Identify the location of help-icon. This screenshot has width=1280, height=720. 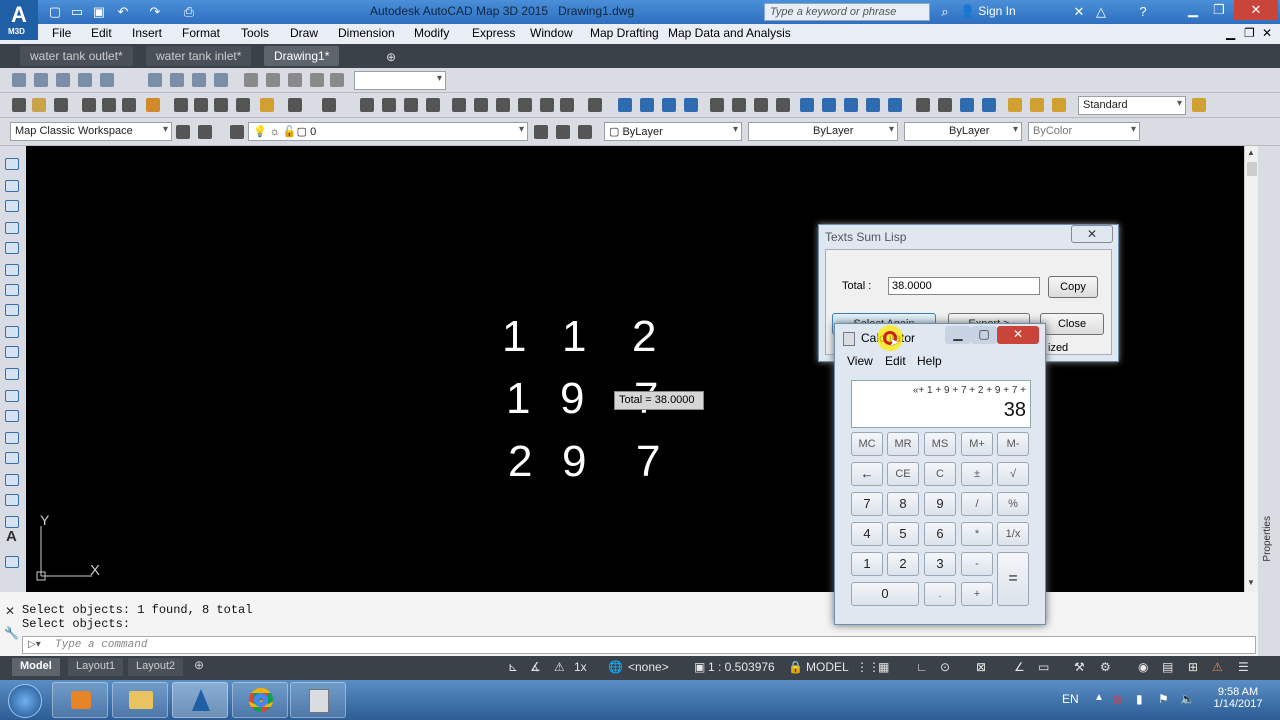
(595, 105).